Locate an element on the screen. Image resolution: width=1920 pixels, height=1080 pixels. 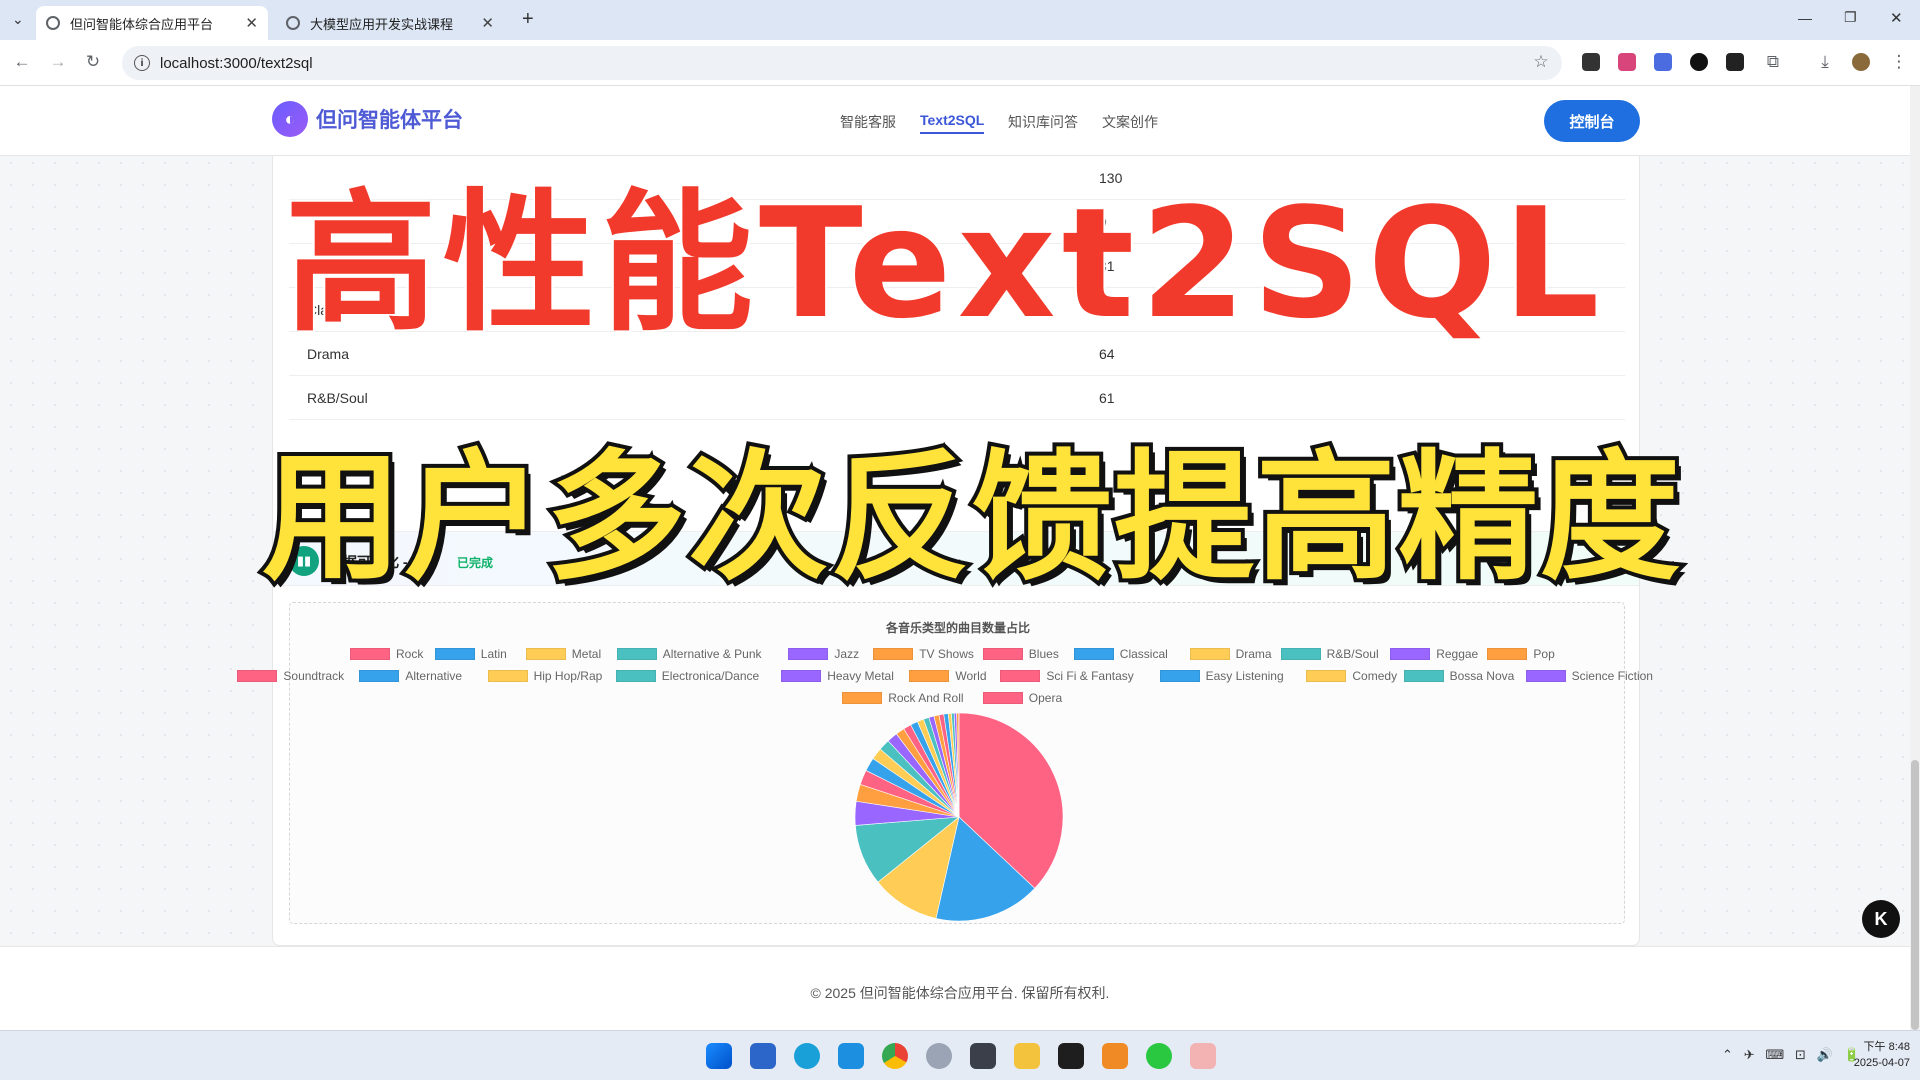
download-icon: ⤓ is located at coordinates (1825, 62).